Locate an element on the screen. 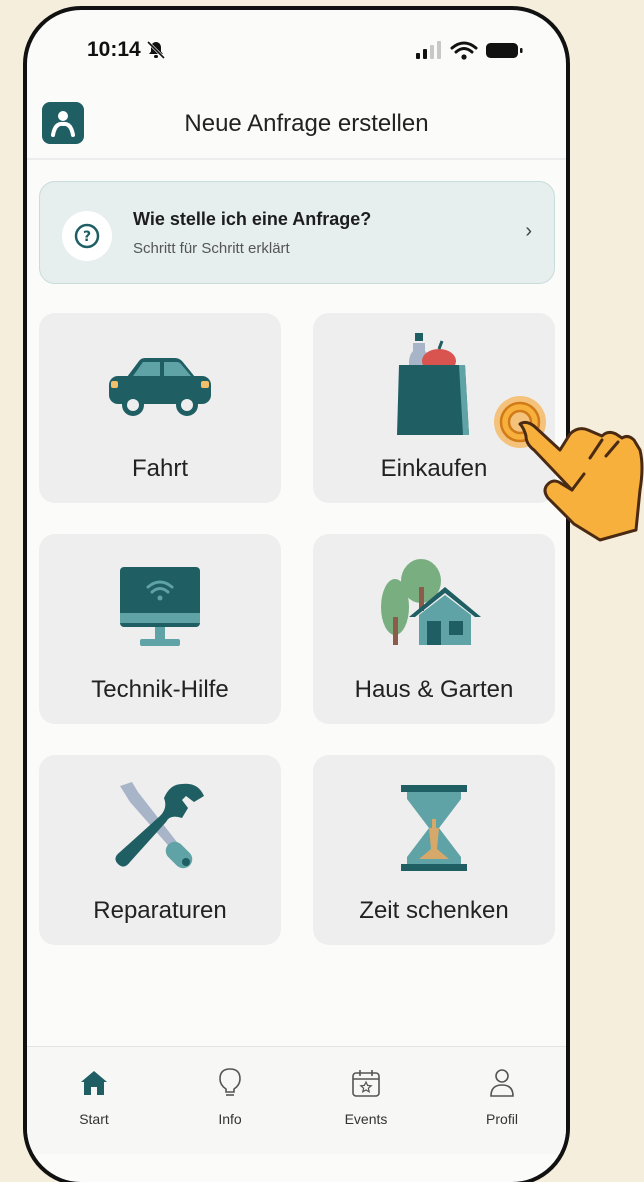 Image resolution: width=644 pixels, height=1182 pixels. tab-start: Start is located at coordinates (94, 1096).